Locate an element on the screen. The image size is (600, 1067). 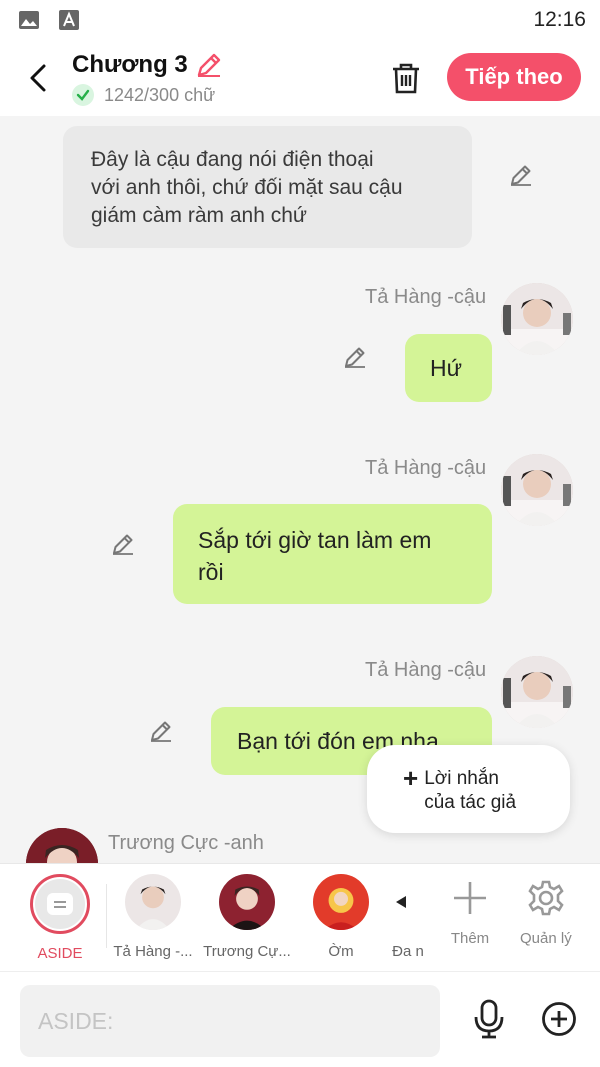
character-da: Đa n is located at coordinates (403, 917).